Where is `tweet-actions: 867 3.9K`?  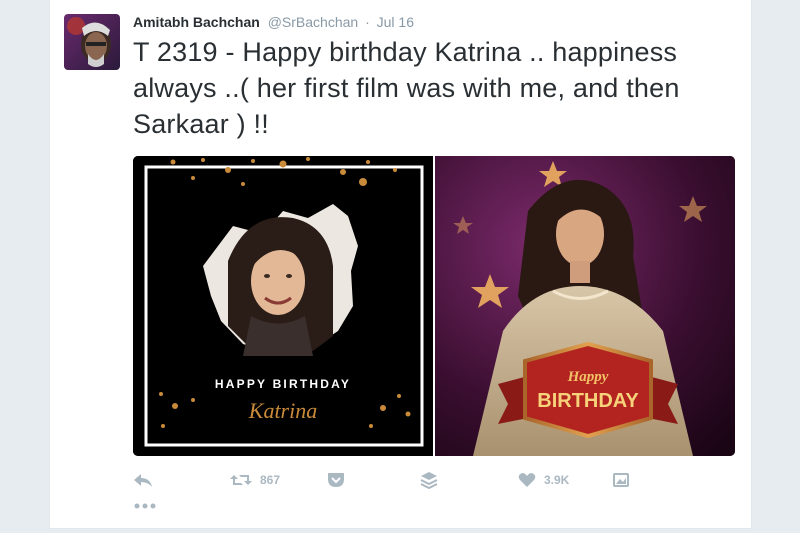
tweet-actions: 867 3.9K is located at coordinates (433, 481).